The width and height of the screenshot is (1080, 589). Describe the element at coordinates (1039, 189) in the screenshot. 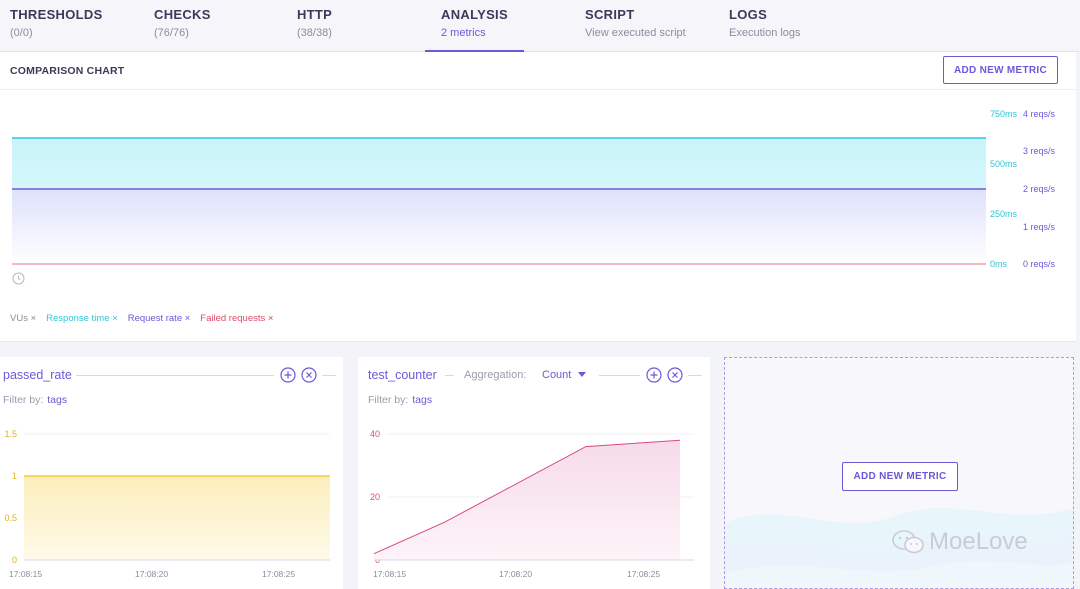

I see `right-axis-tick-2: 2 reqs/s` at that location.